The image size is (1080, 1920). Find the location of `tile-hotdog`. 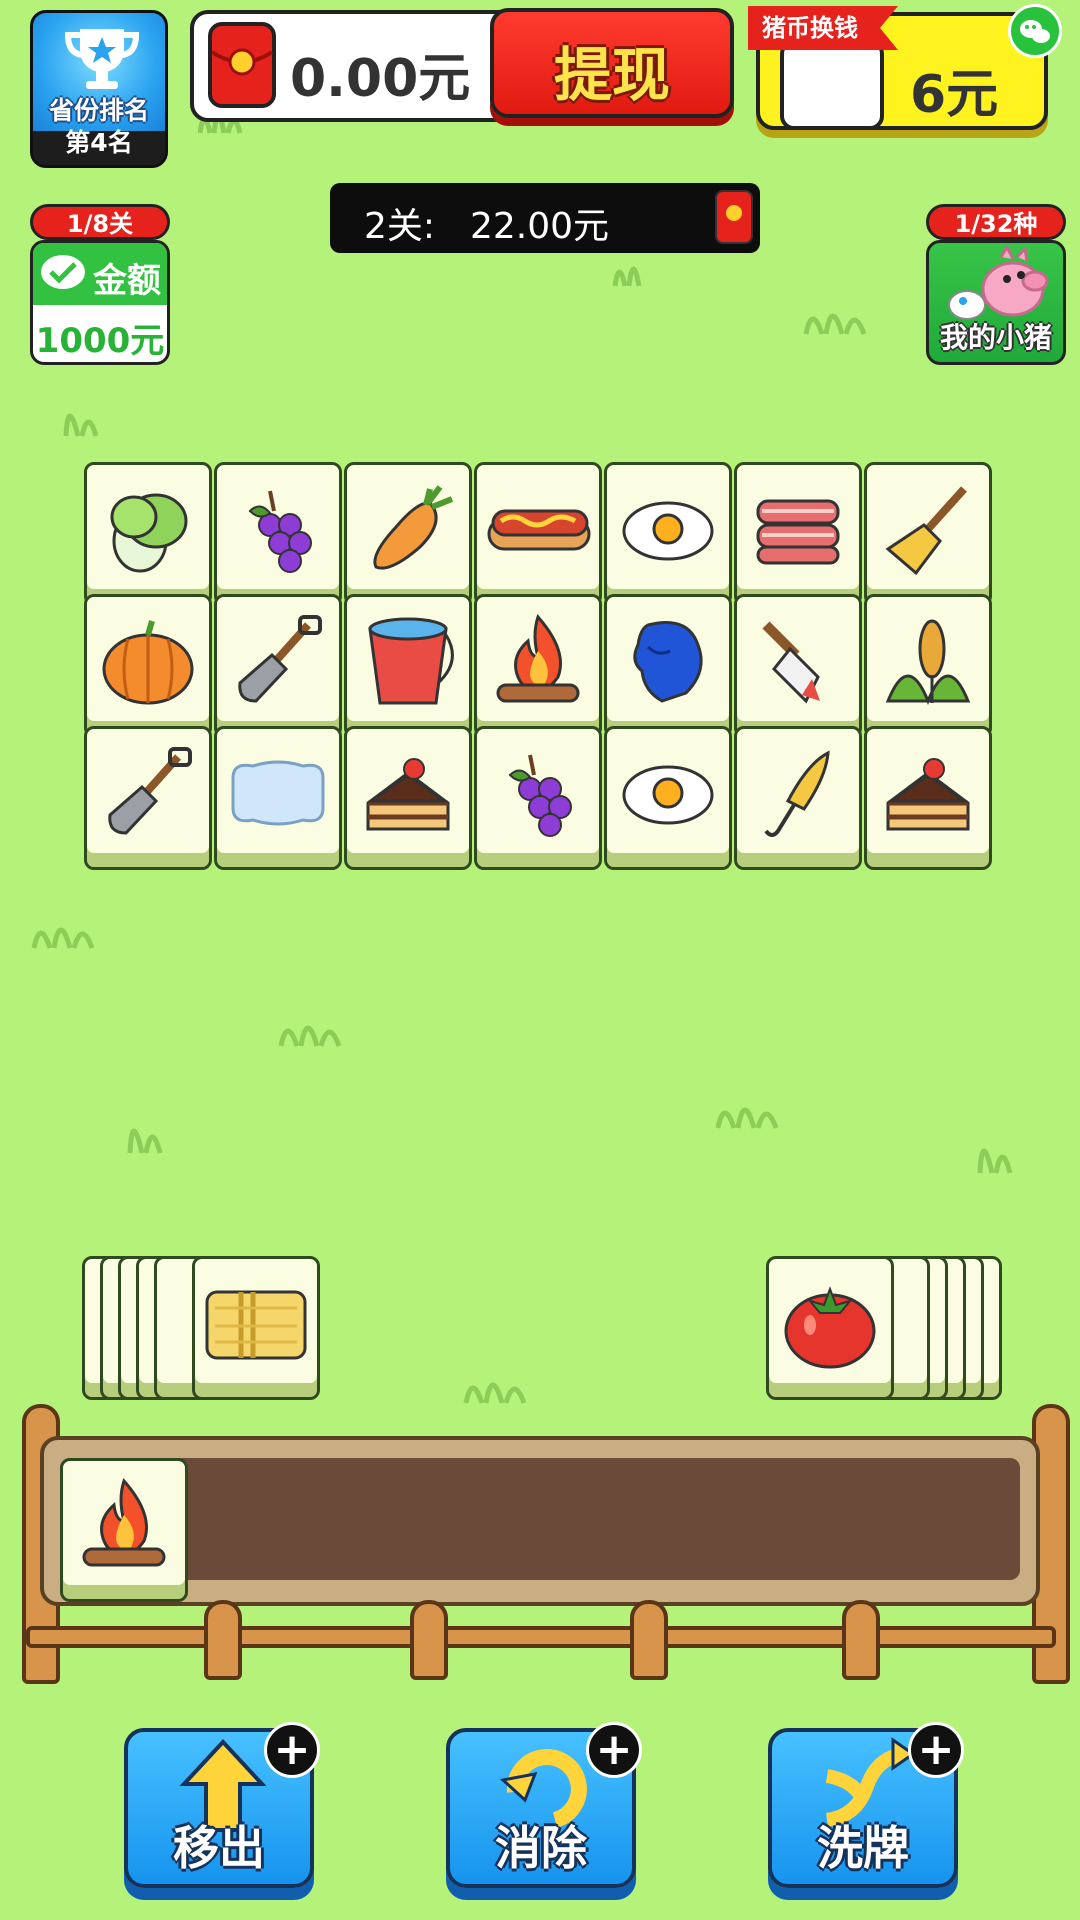

tile-hotdog is located at coordinates (538, 534).